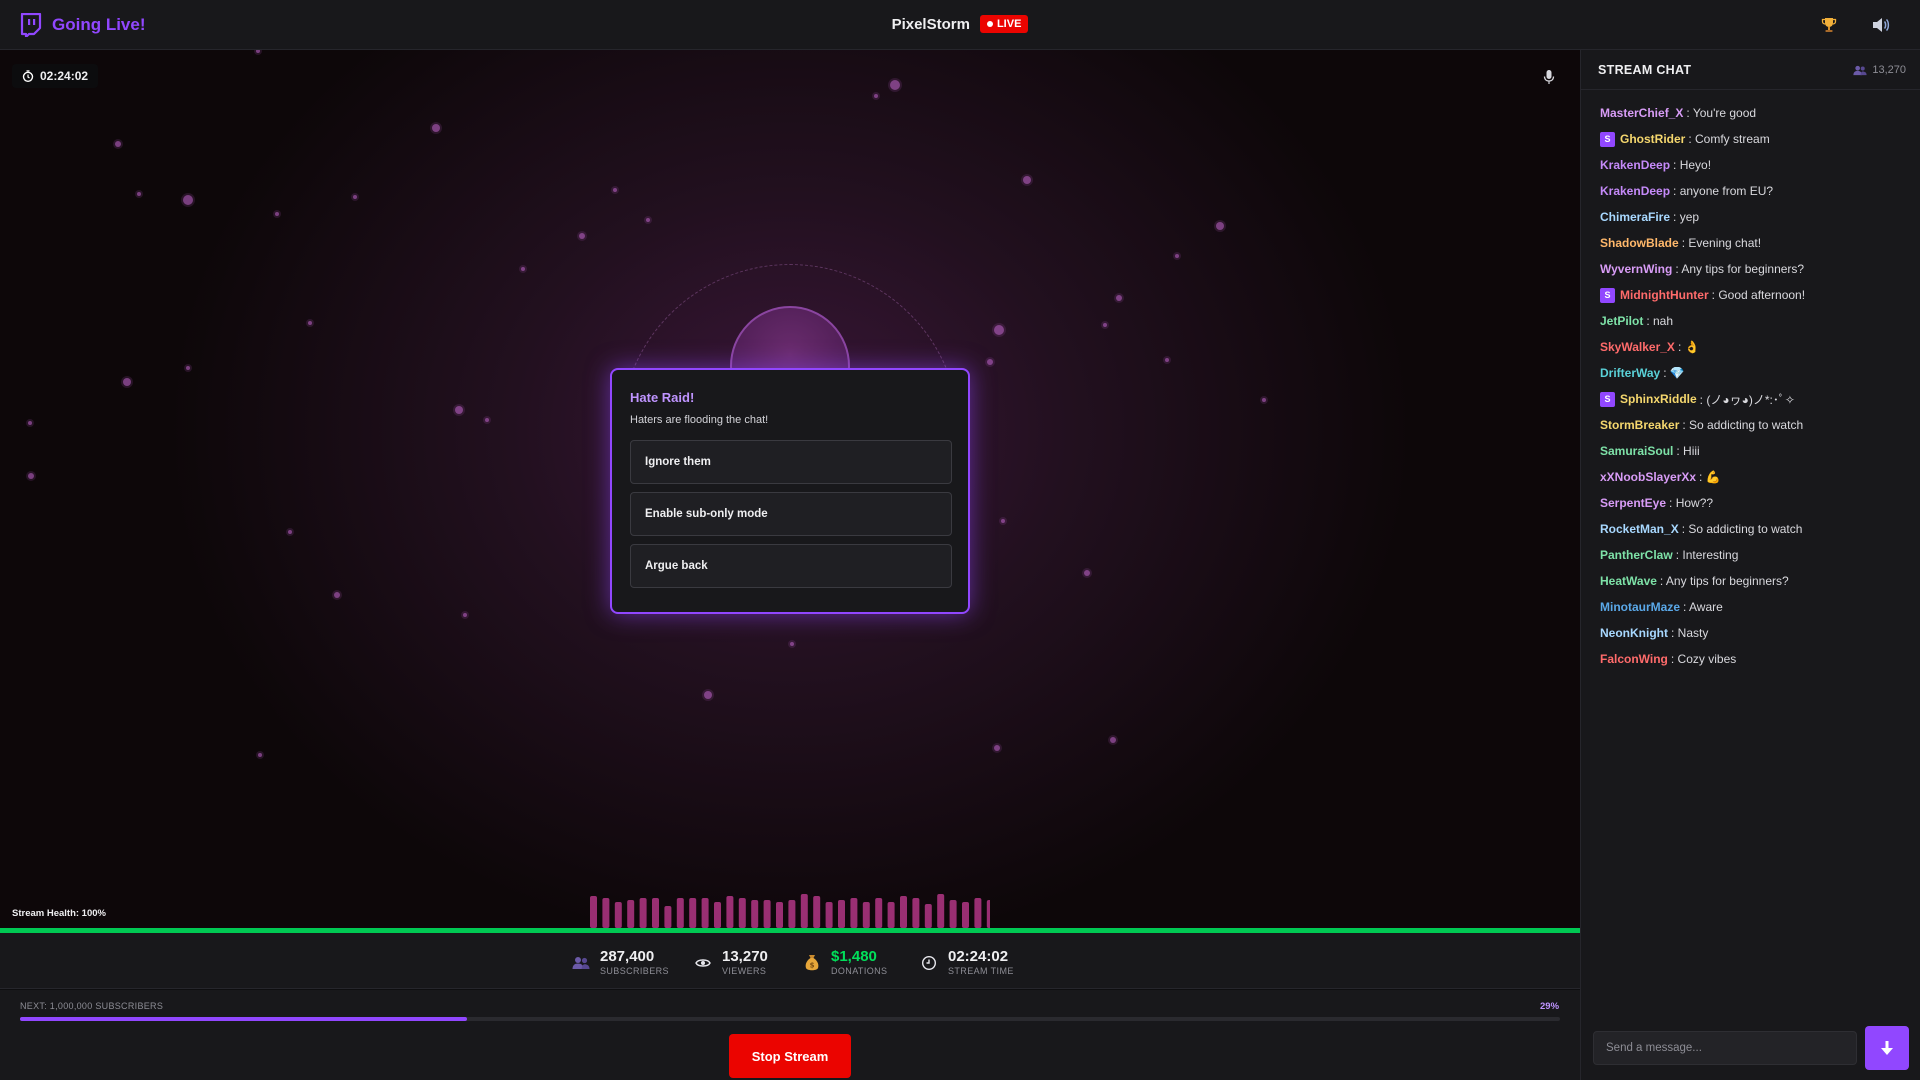 The image size is (1920, 1080). What do you see at coordinates (55, 76) in the screenshot?
I see `stream-timer-badge: 02:24:02` at bounding box center [55, 76].